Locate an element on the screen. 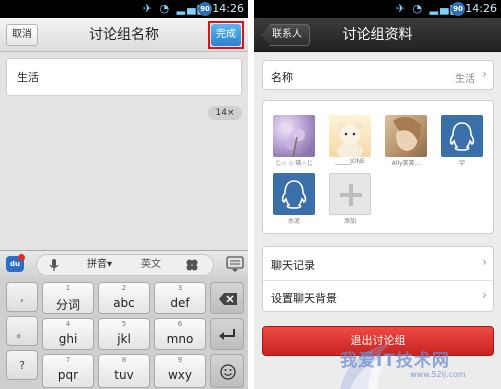 This screenshot has height=389, width=501. key-5: 5 jkl is located at coordinates (124, 334).